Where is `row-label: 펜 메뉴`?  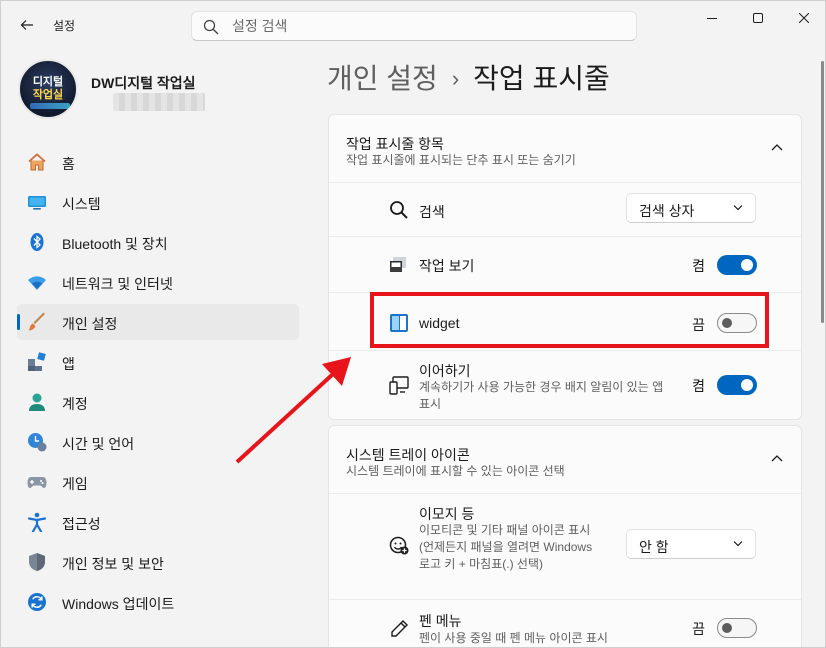 row-label: 펜 메뉴 is located at coordinates (440, 621).